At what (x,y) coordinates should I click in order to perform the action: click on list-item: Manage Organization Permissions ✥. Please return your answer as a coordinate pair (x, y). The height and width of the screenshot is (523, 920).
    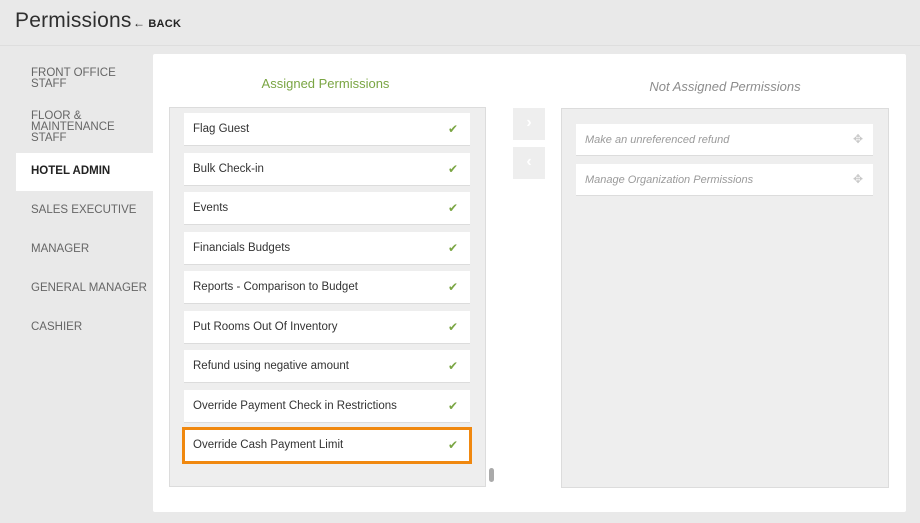
    Looking at the image, I should click on (724, 180).